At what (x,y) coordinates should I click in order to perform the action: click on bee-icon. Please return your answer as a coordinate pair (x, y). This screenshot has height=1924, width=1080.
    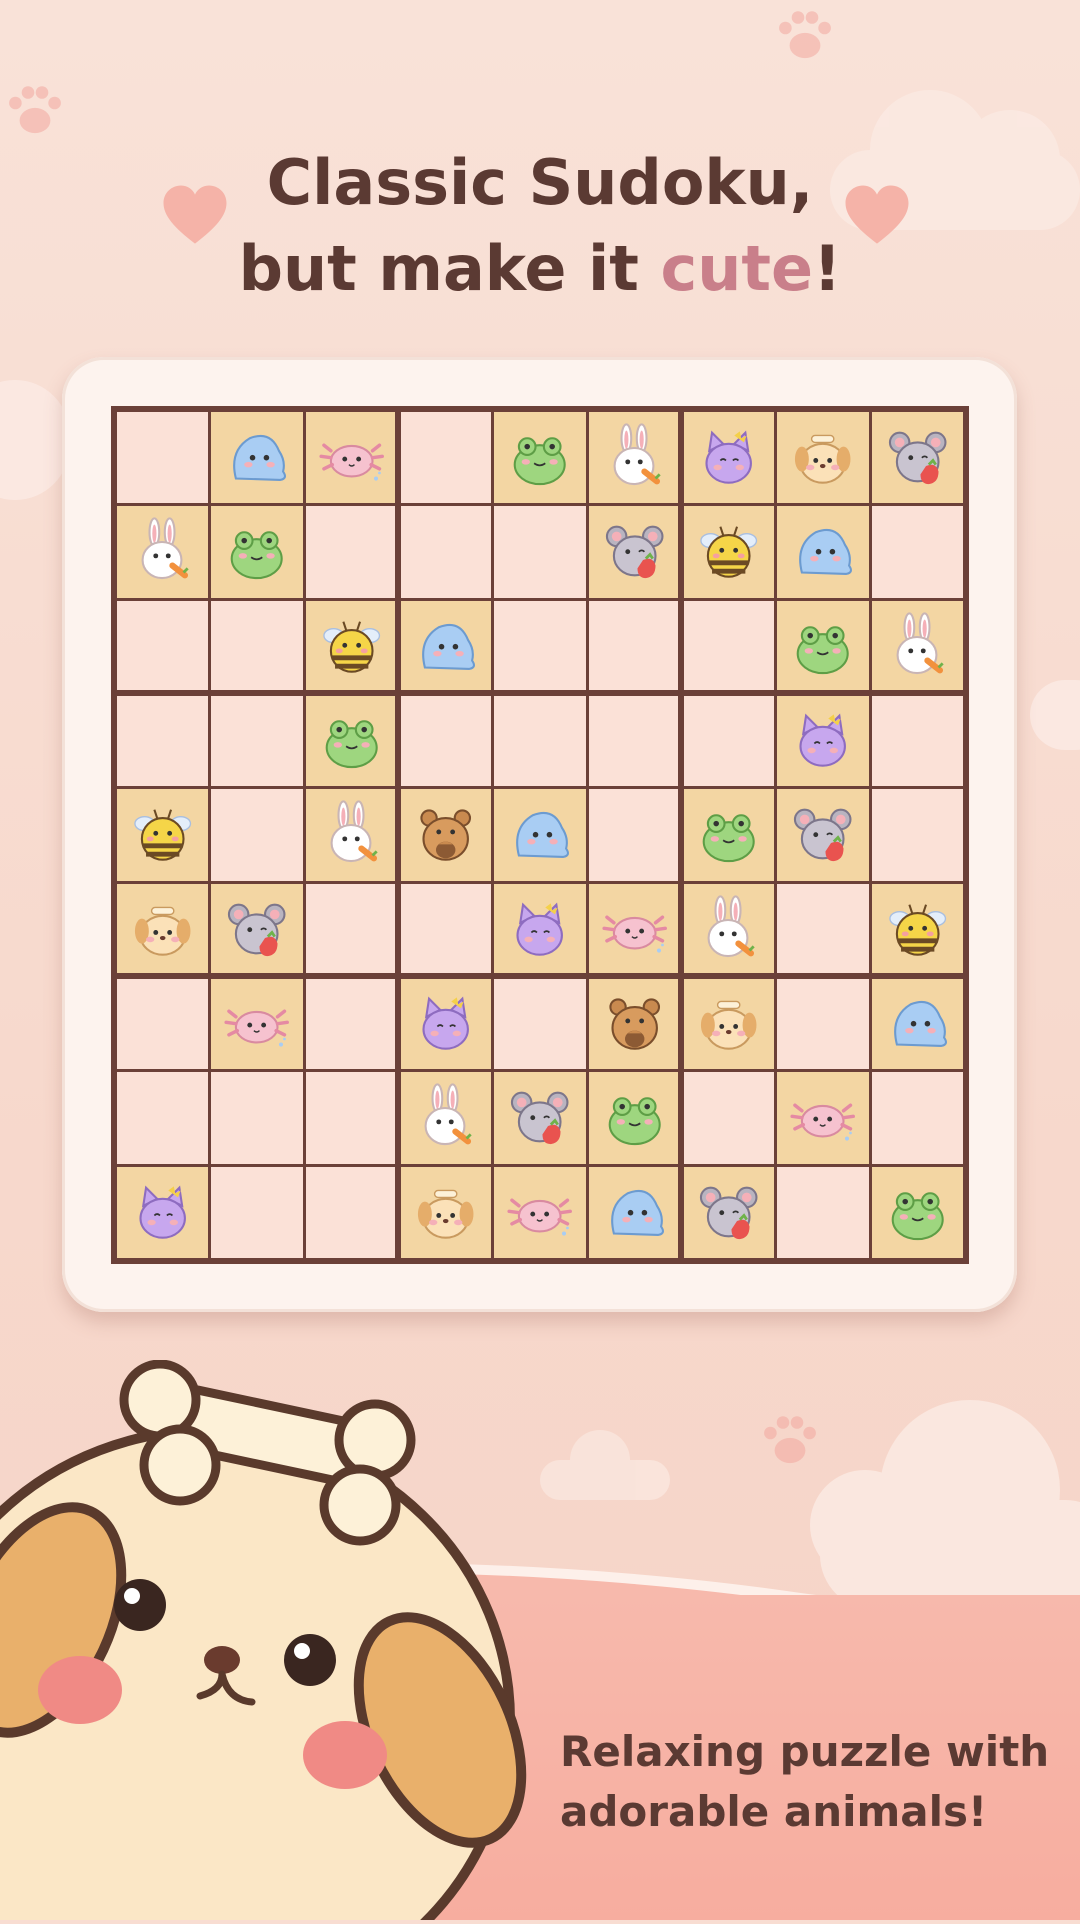
    Looking at the image, I should click on (917, 929).